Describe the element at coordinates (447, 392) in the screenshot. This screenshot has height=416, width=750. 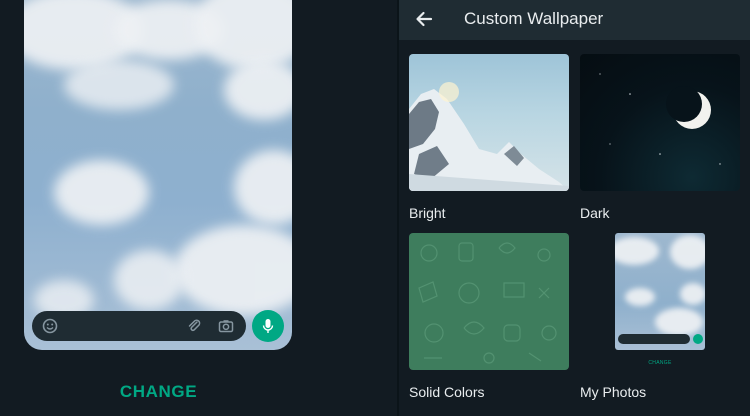
I see `option-label-solid-colors: Solid Colors` at that location.